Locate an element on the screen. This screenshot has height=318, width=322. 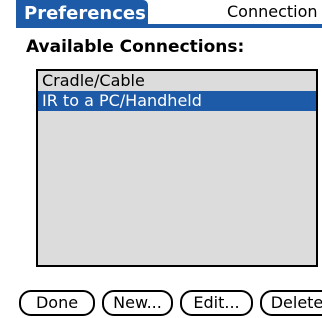
title-bar: Preferences Connection is located at coordinates (169, 14).